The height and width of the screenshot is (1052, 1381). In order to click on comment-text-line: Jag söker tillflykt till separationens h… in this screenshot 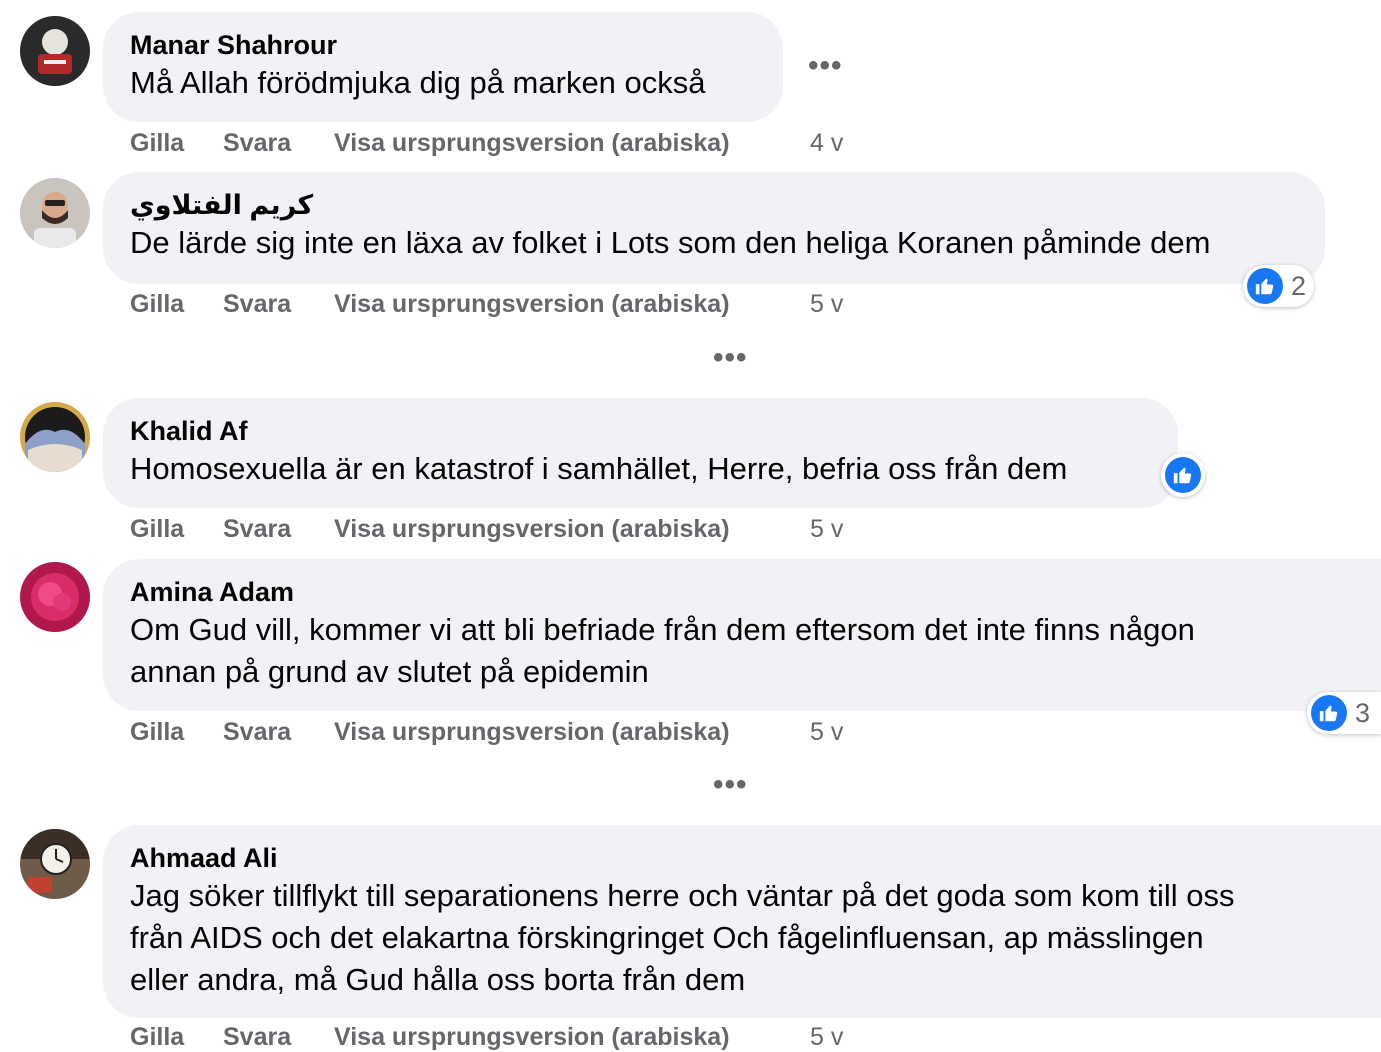, I will do `click(682, 895)`.